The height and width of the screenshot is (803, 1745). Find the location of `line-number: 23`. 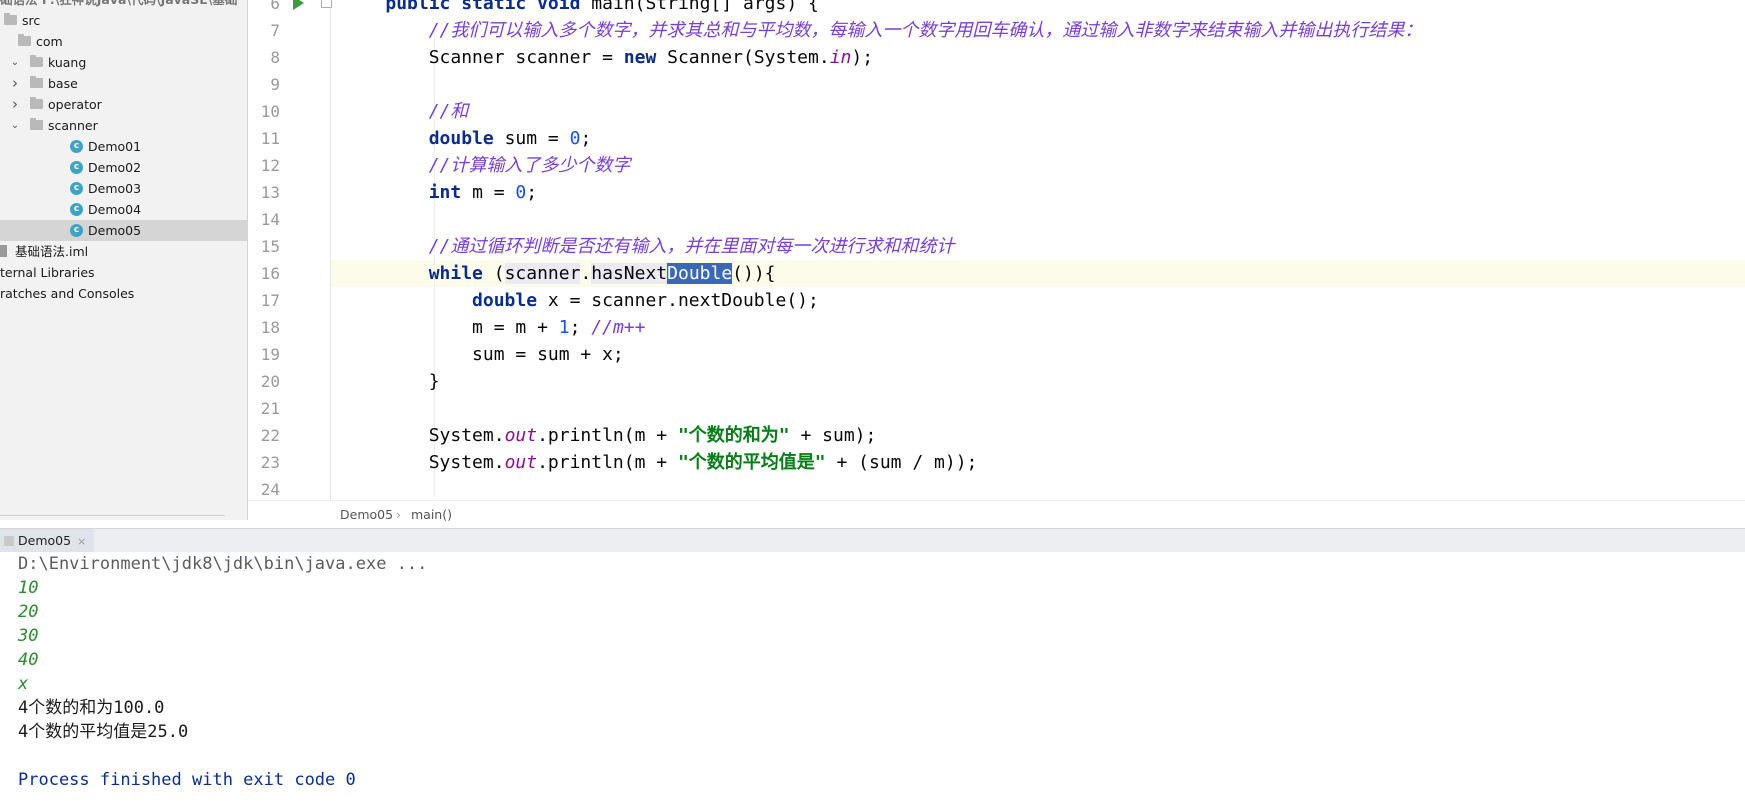

line-number: 23 is located at coordinates (270, 462).